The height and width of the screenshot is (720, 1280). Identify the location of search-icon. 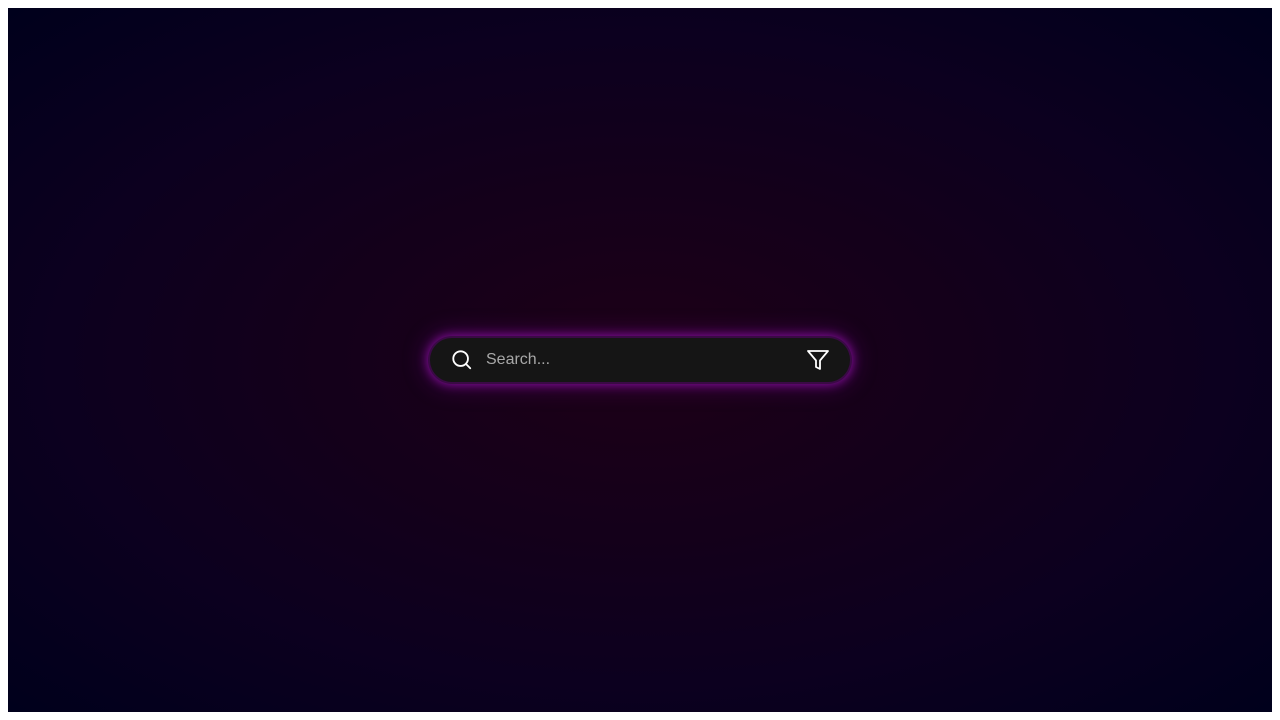
(462, 360).